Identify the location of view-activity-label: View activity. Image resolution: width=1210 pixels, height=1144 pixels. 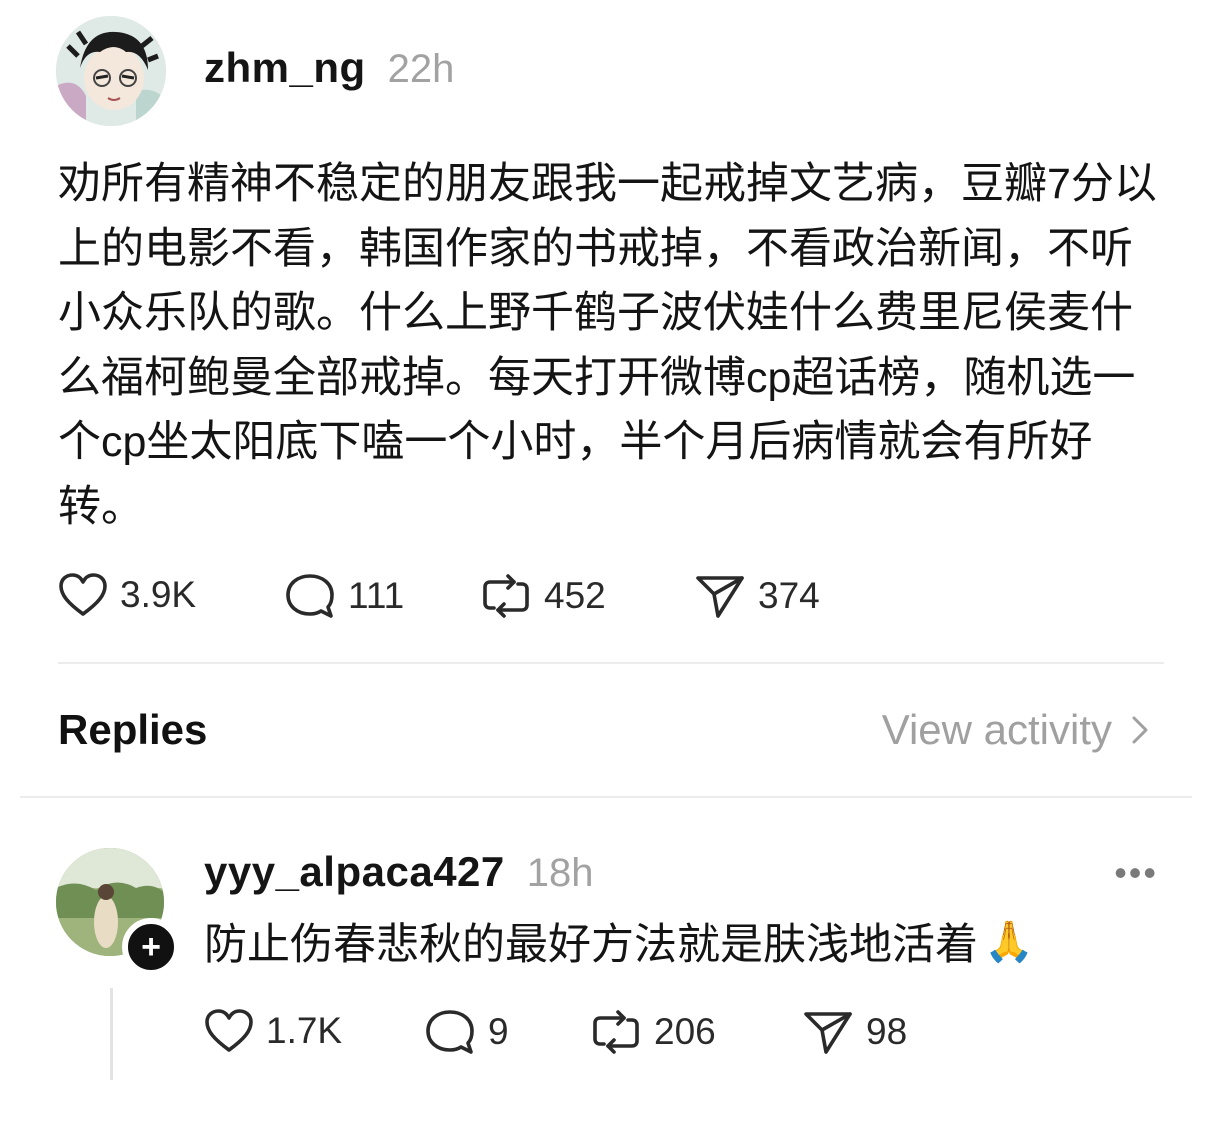
(996, 729).